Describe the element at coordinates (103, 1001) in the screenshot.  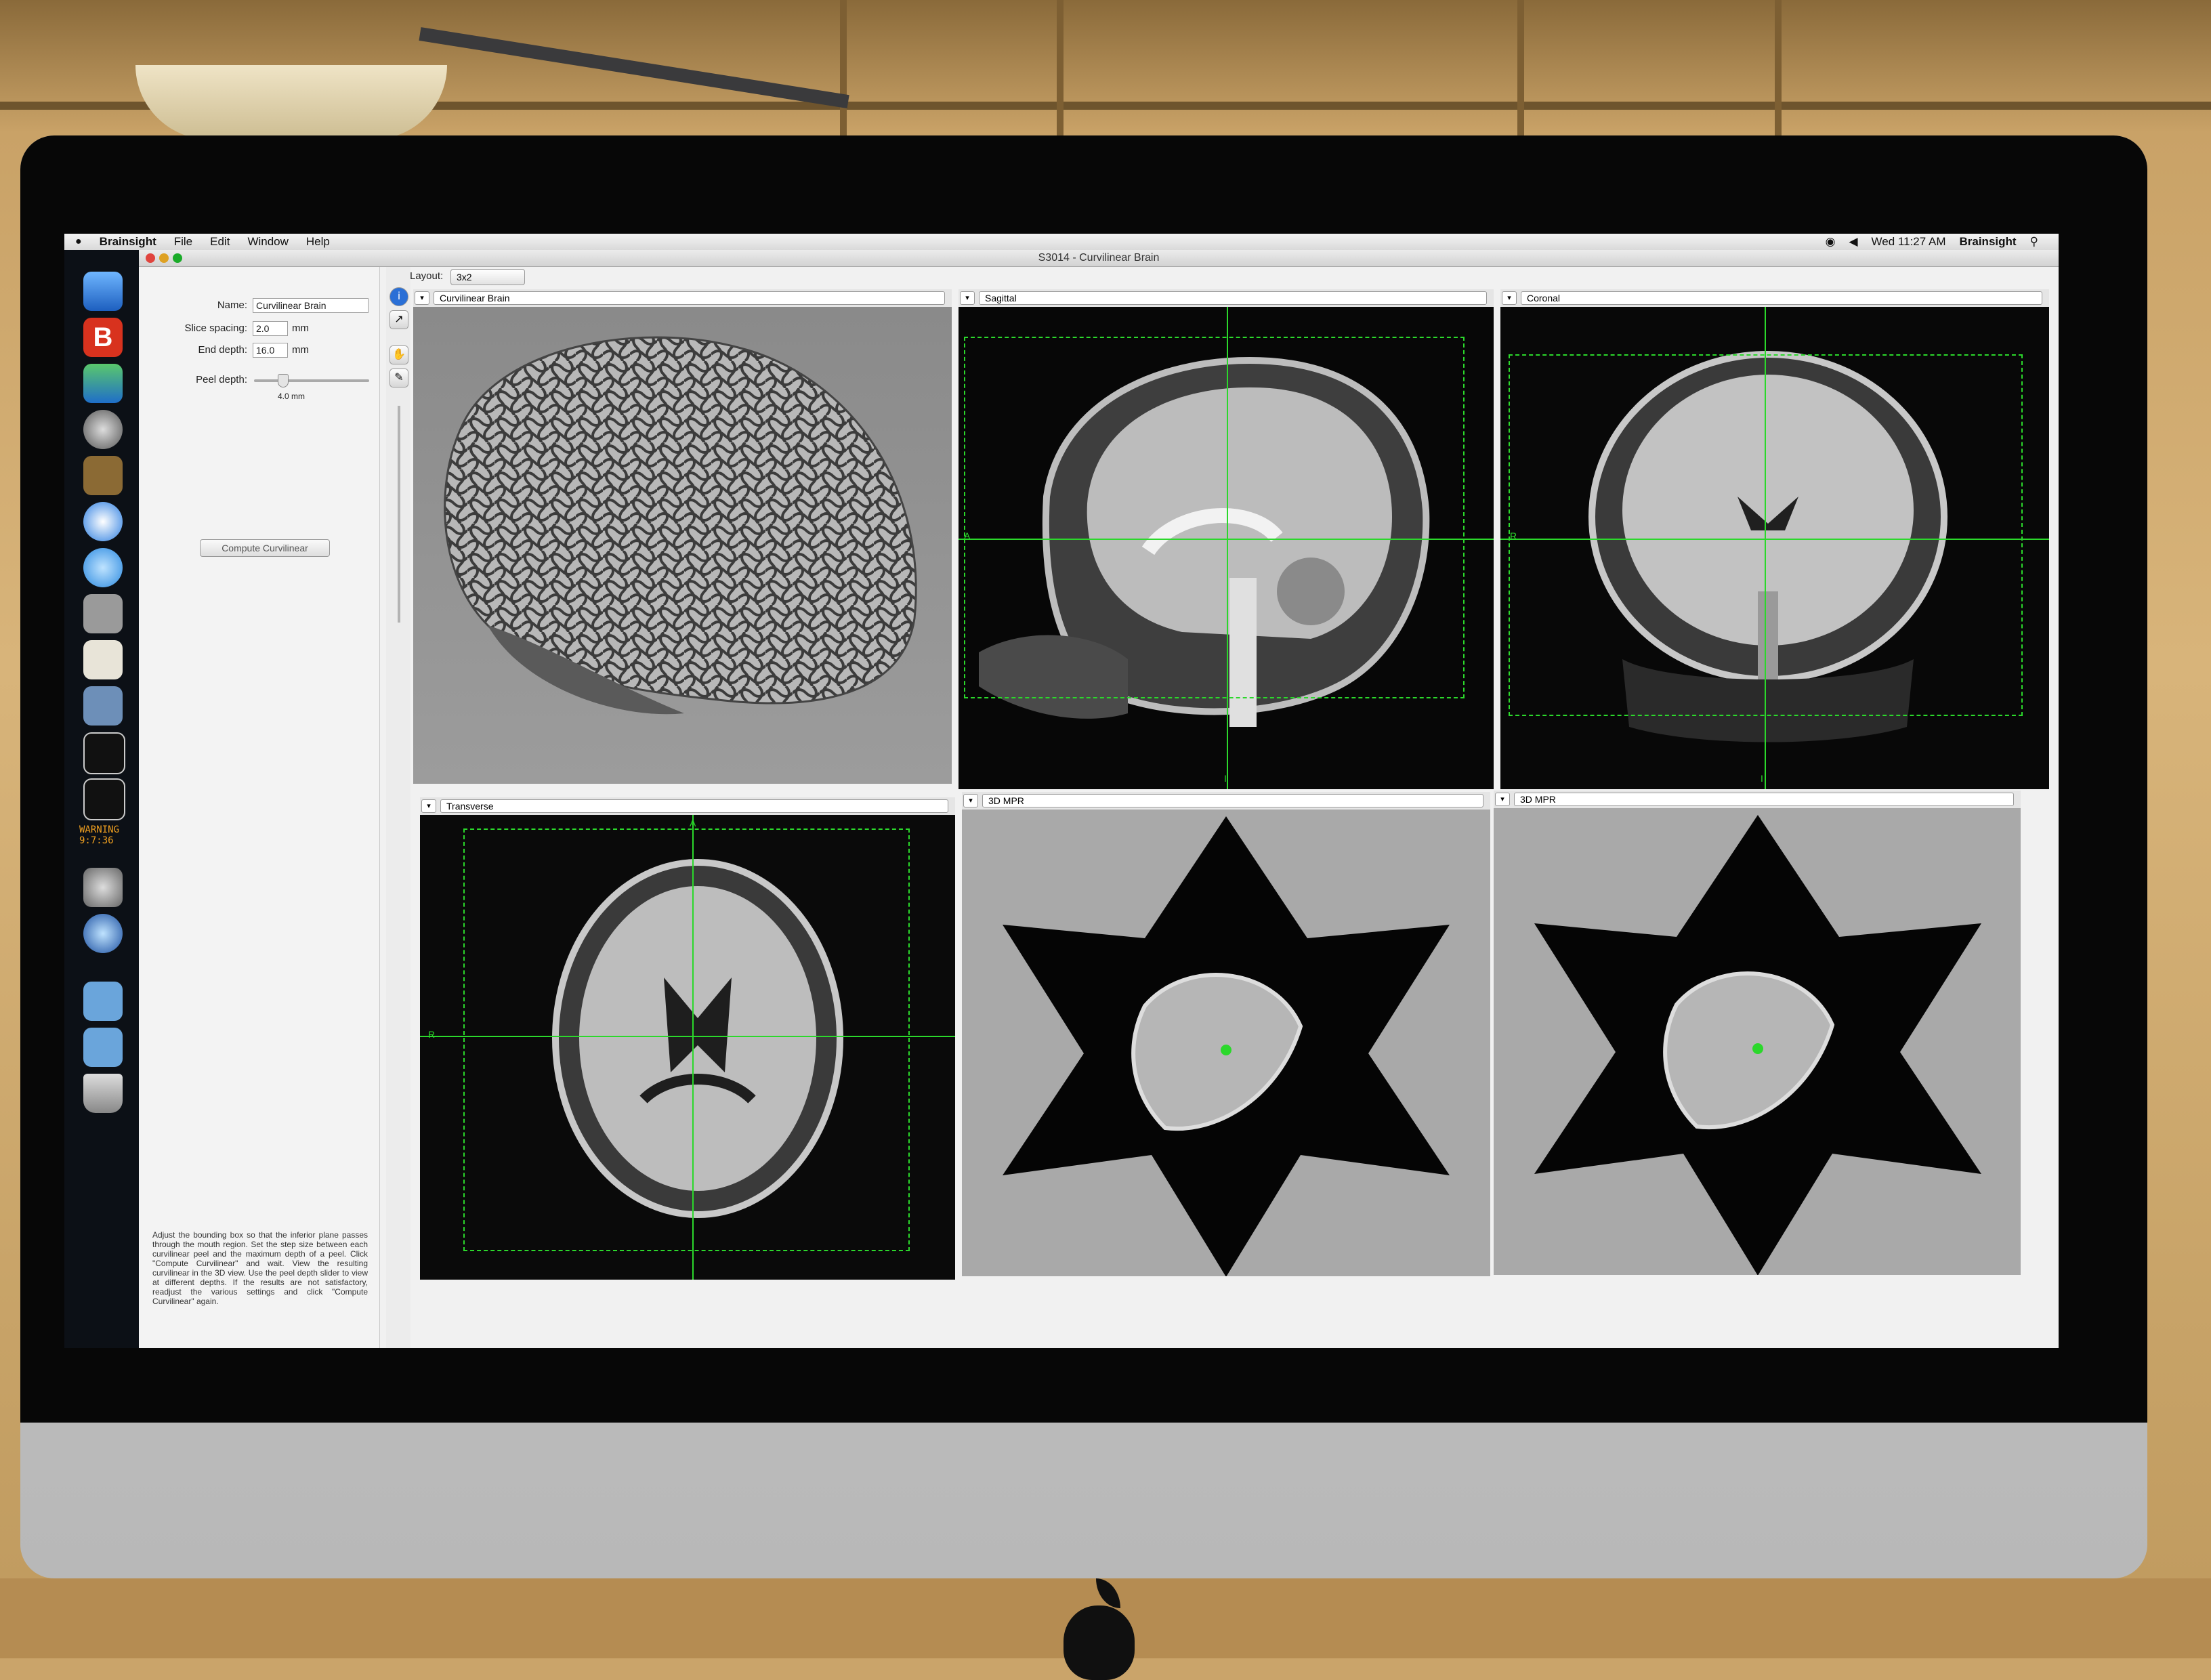
I see `folder-icon` at that location.